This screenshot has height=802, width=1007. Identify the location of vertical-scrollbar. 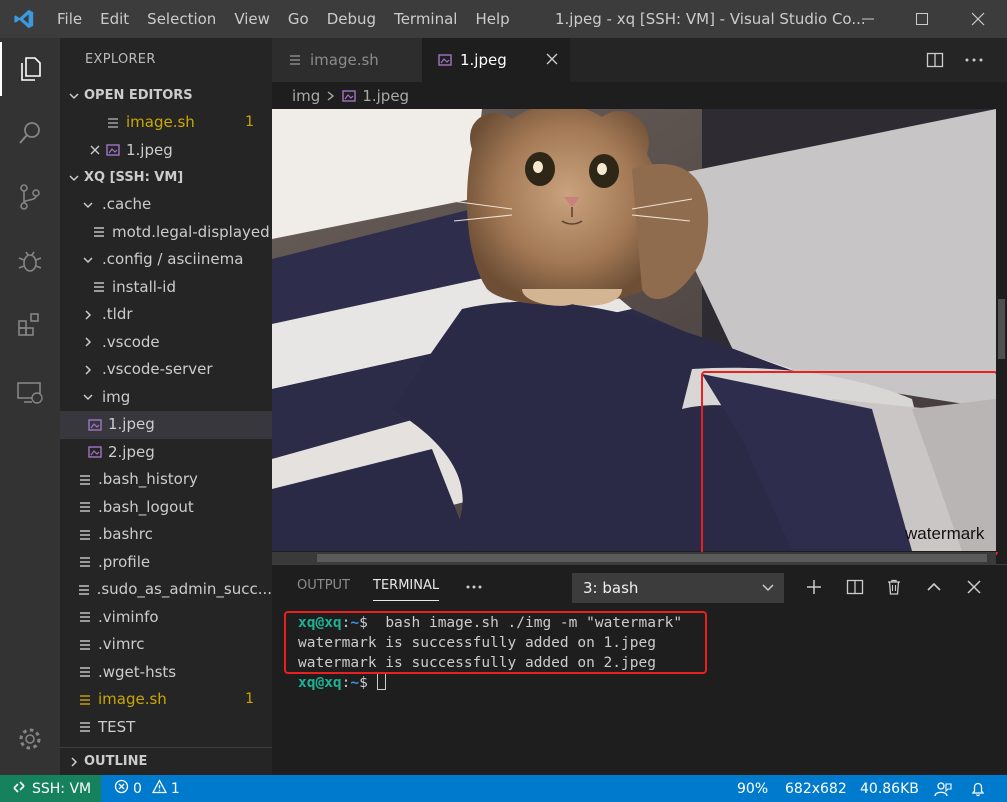
(1001, 330).